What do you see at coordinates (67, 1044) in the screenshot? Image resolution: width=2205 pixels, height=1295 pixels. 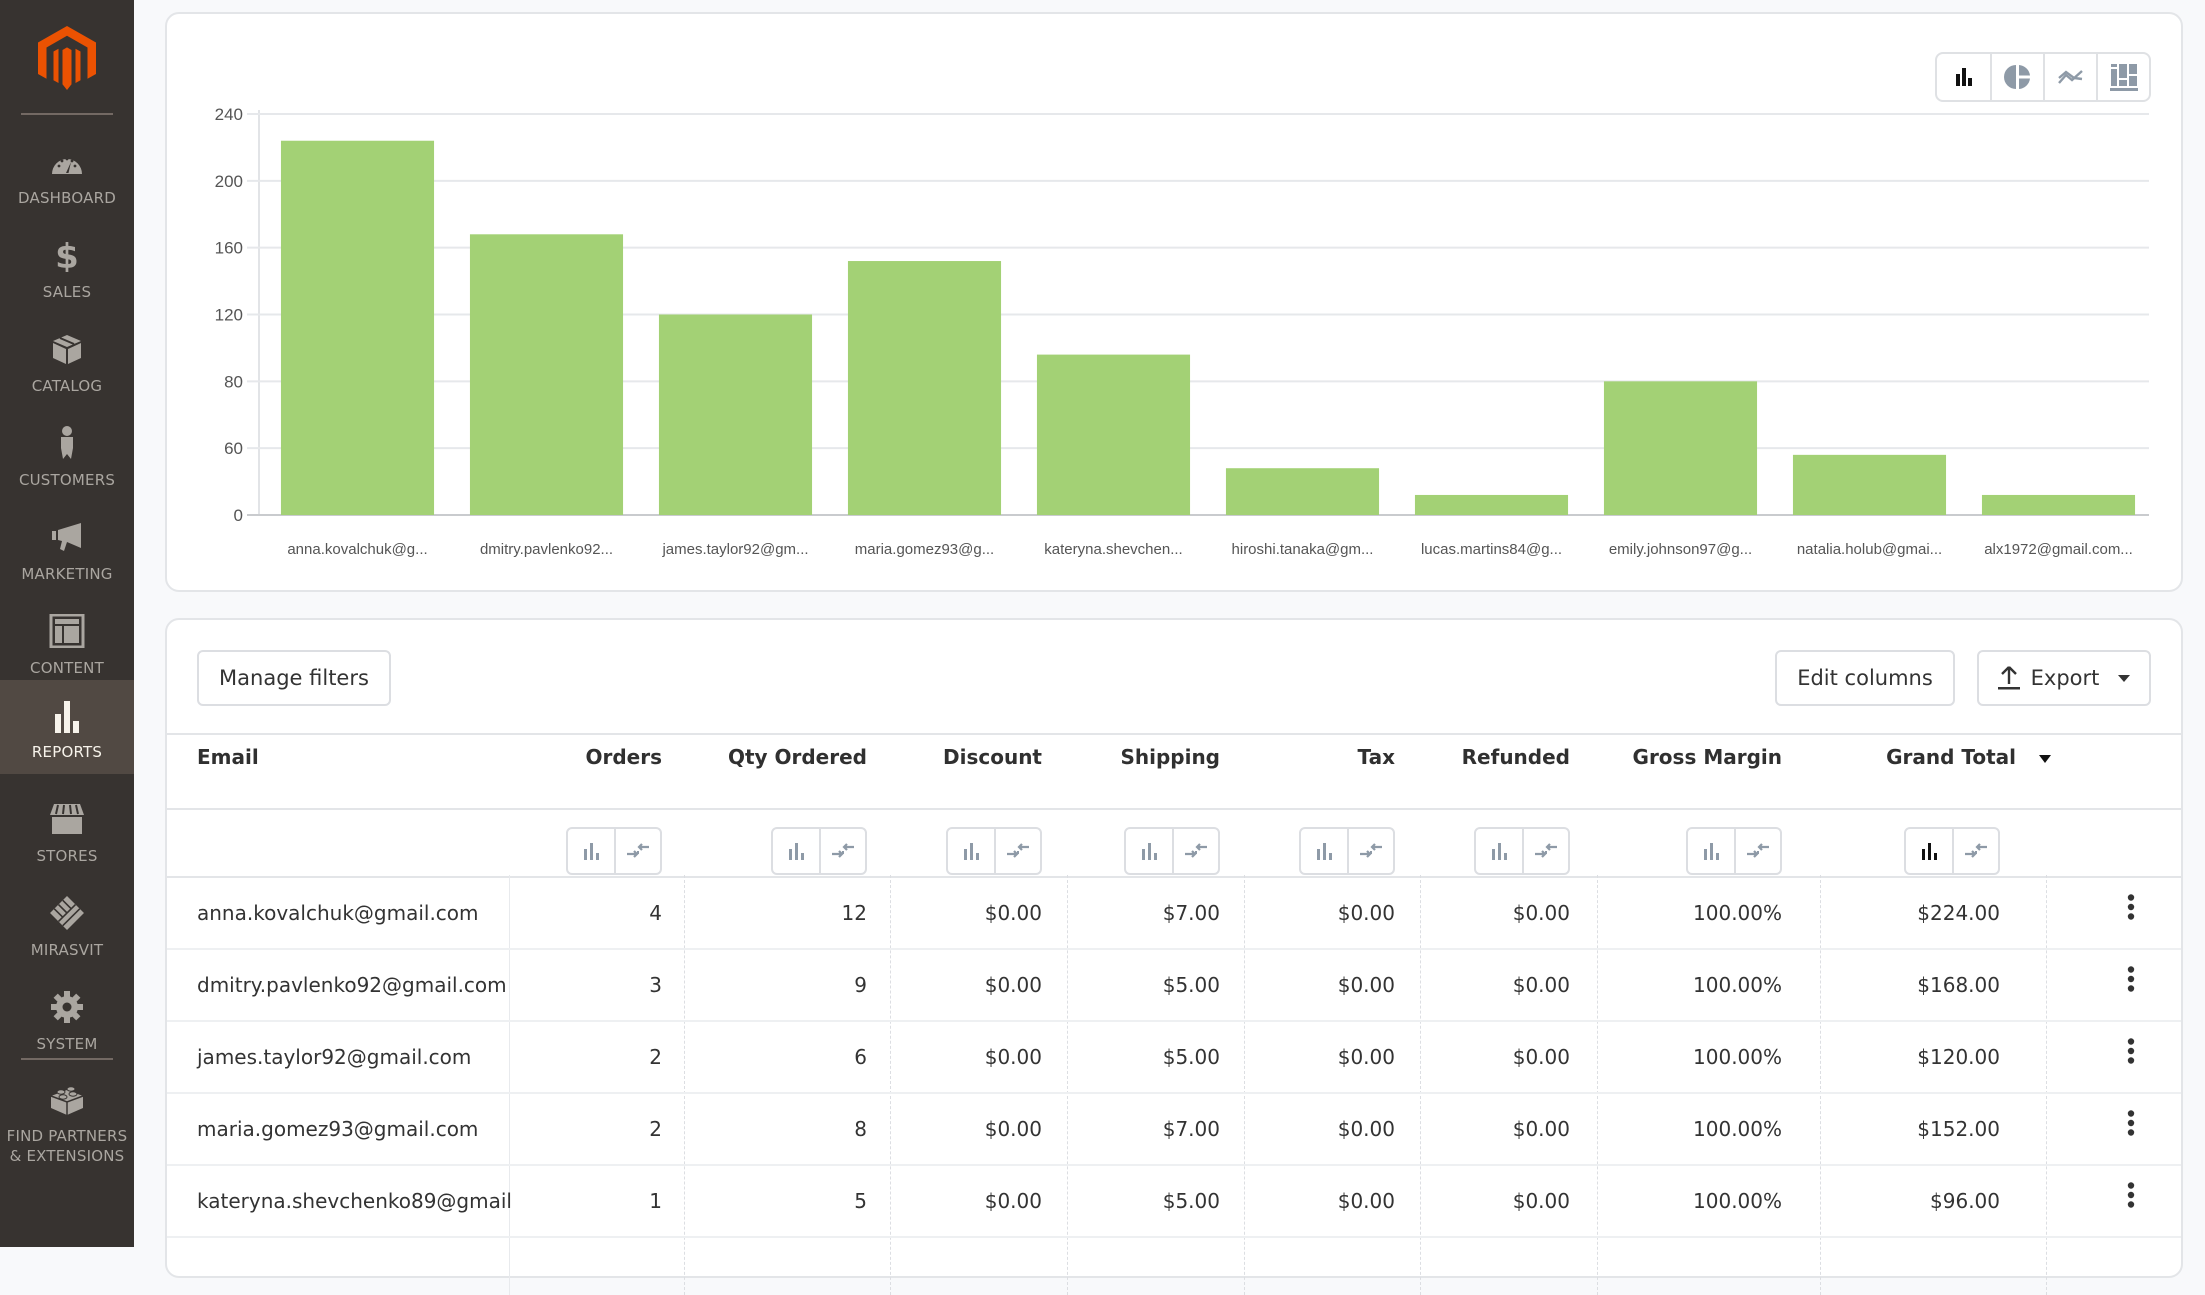 I see `sidebar-item-label: SYSTEM` at bounding box center [67, 1044].